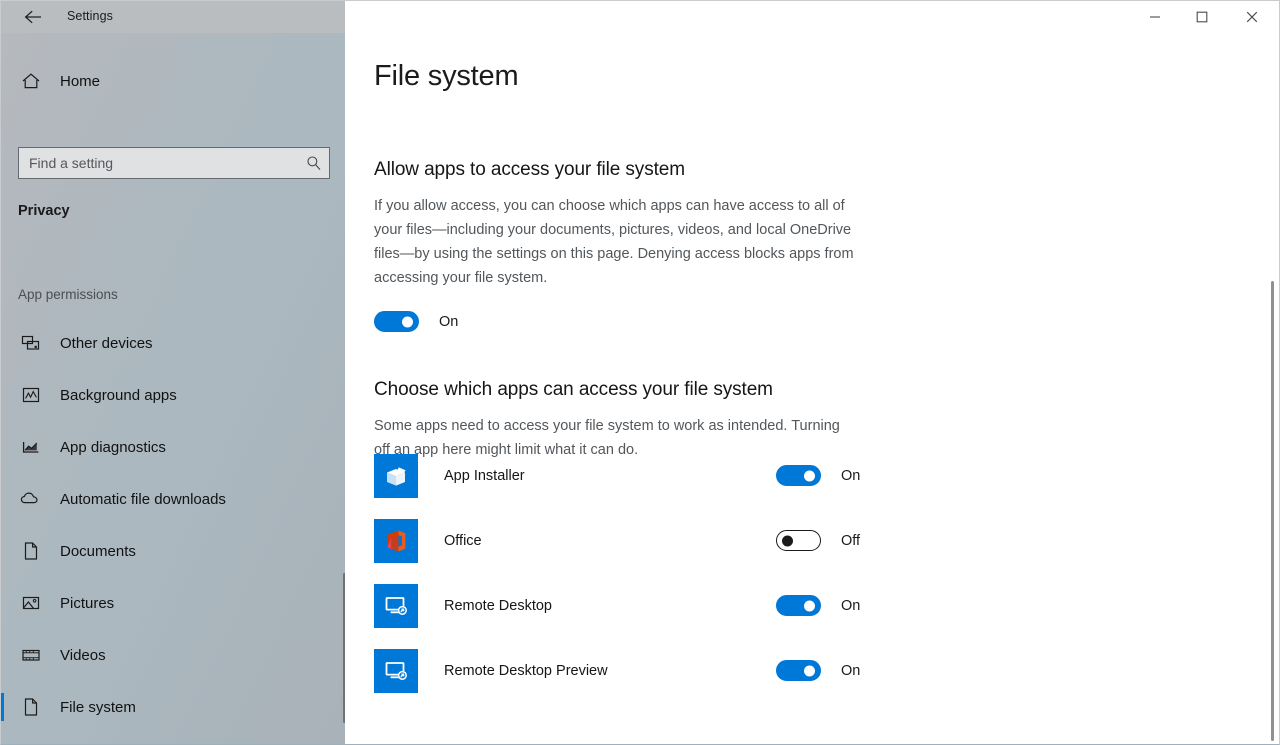  I want to click on app-name: Remote Desktop, so click(498, 605).